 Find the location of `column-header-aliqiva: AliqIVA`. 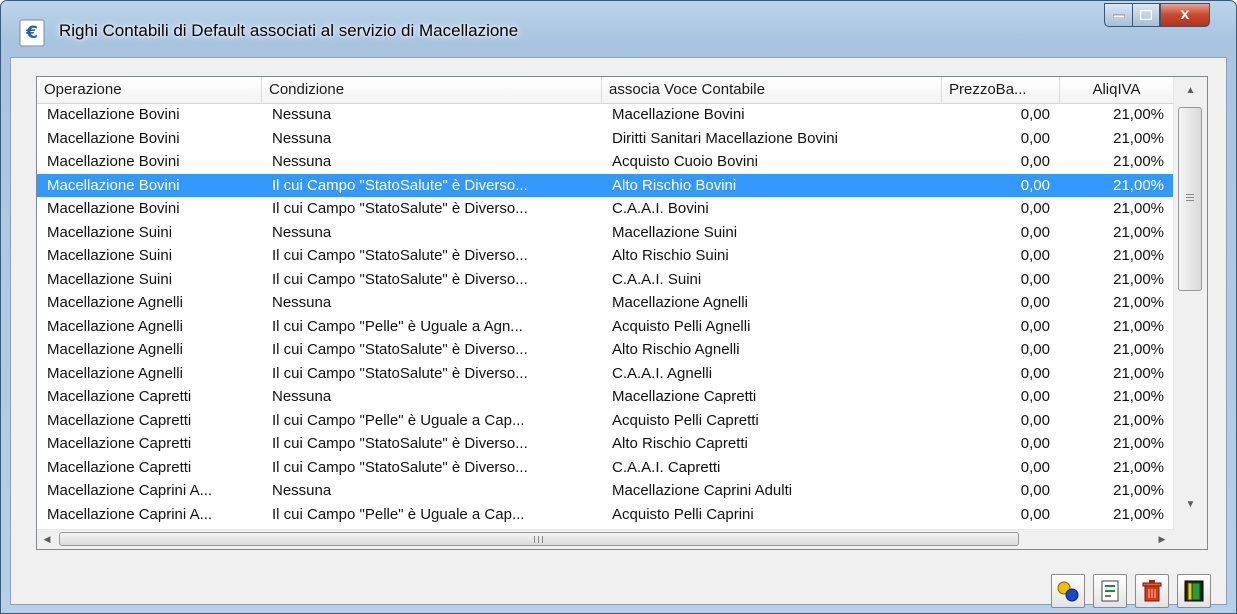

column-header-aliqiva: AliqIVA is located at coordinates (1117, 90).